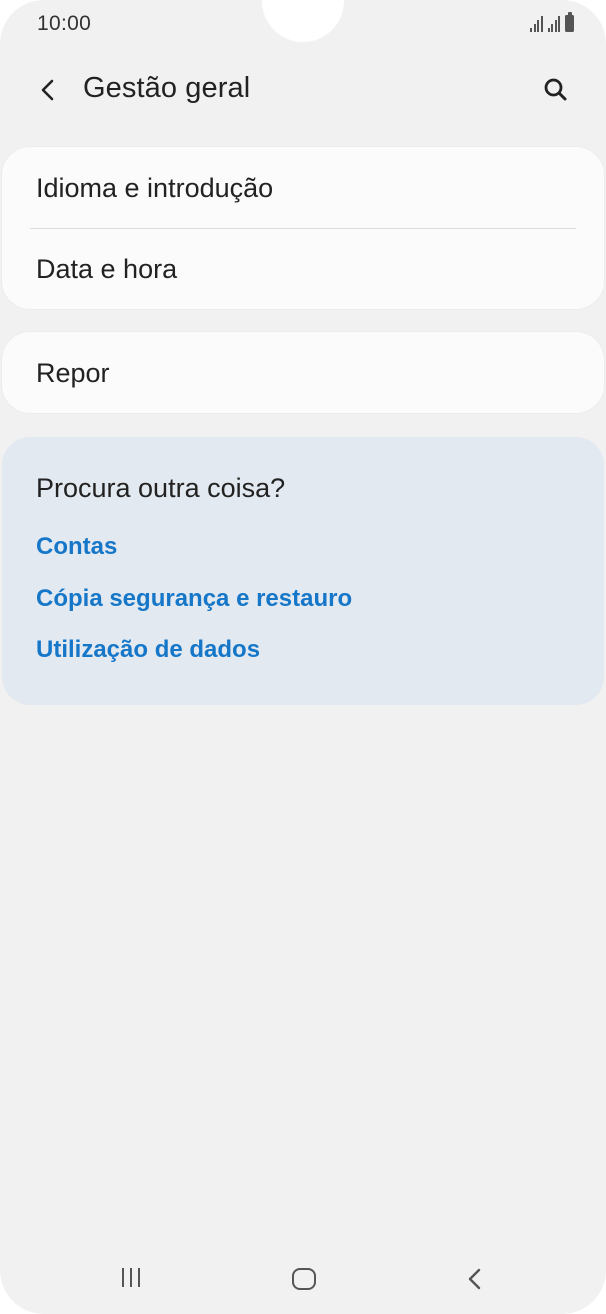 Image resolution: width=606 pixels, height=1314 pixels. I want to click on battery-icon, so click(569, 22).